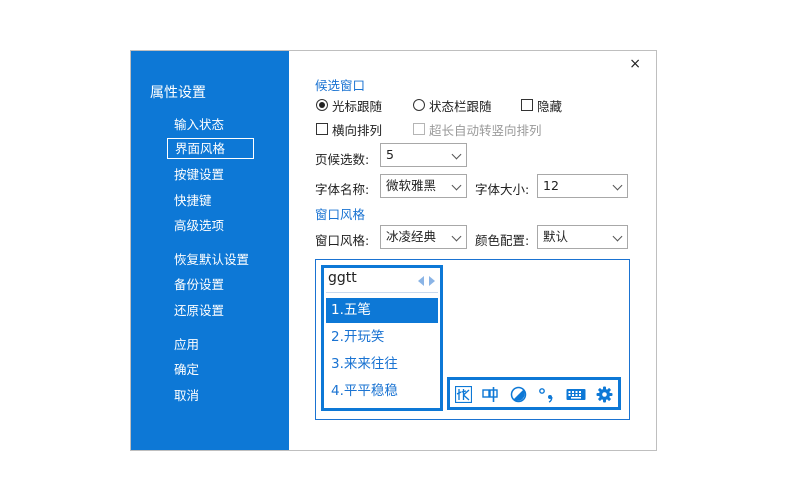 The image size is (790, 500). I want to click on ice-logo-icon, so click(463, 394).